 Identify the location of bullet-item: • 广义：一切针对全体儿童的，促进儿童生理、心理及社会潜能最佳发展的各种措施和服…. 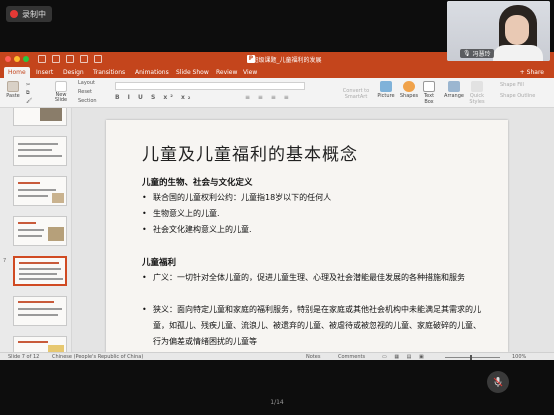
(312, 278).